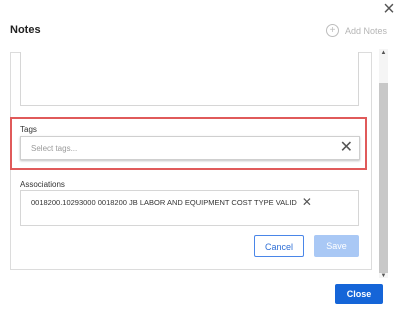  What do you see at coordinates (190, 148) in the screenshot?
I see `tags-select-input: Select tags... ✕` at bounding box center [190, 148].